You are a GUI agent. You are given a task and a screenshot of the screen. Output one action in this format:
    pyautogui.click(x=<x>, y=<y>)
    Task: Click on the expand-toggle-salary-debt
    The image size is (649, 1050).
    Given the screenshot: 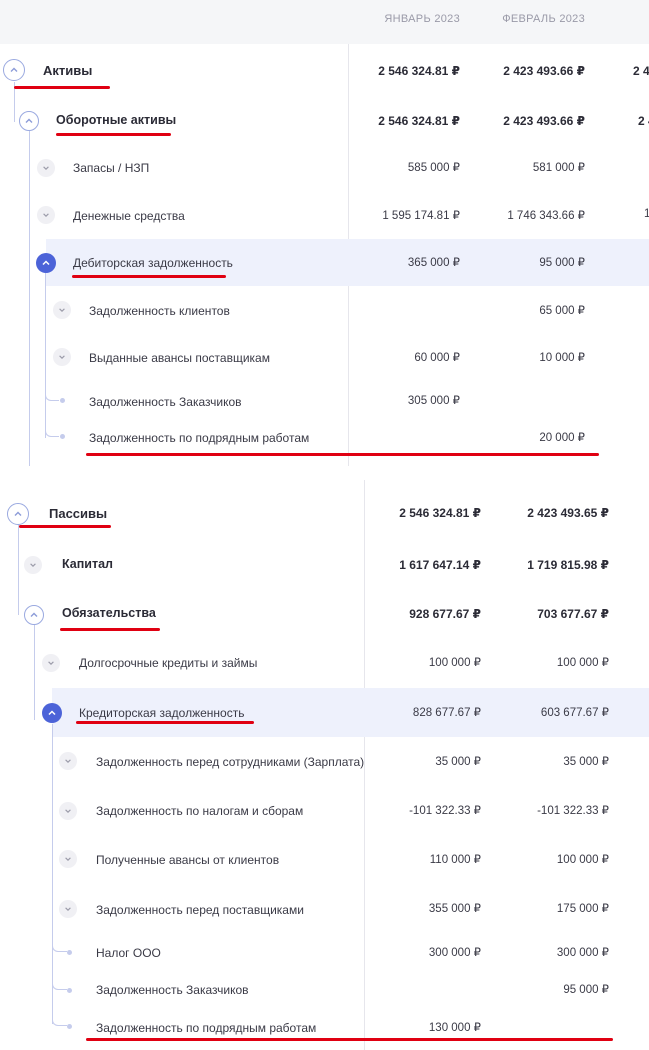 What is the action you would take?
    pyautogui.click(x=68, y=761)
    